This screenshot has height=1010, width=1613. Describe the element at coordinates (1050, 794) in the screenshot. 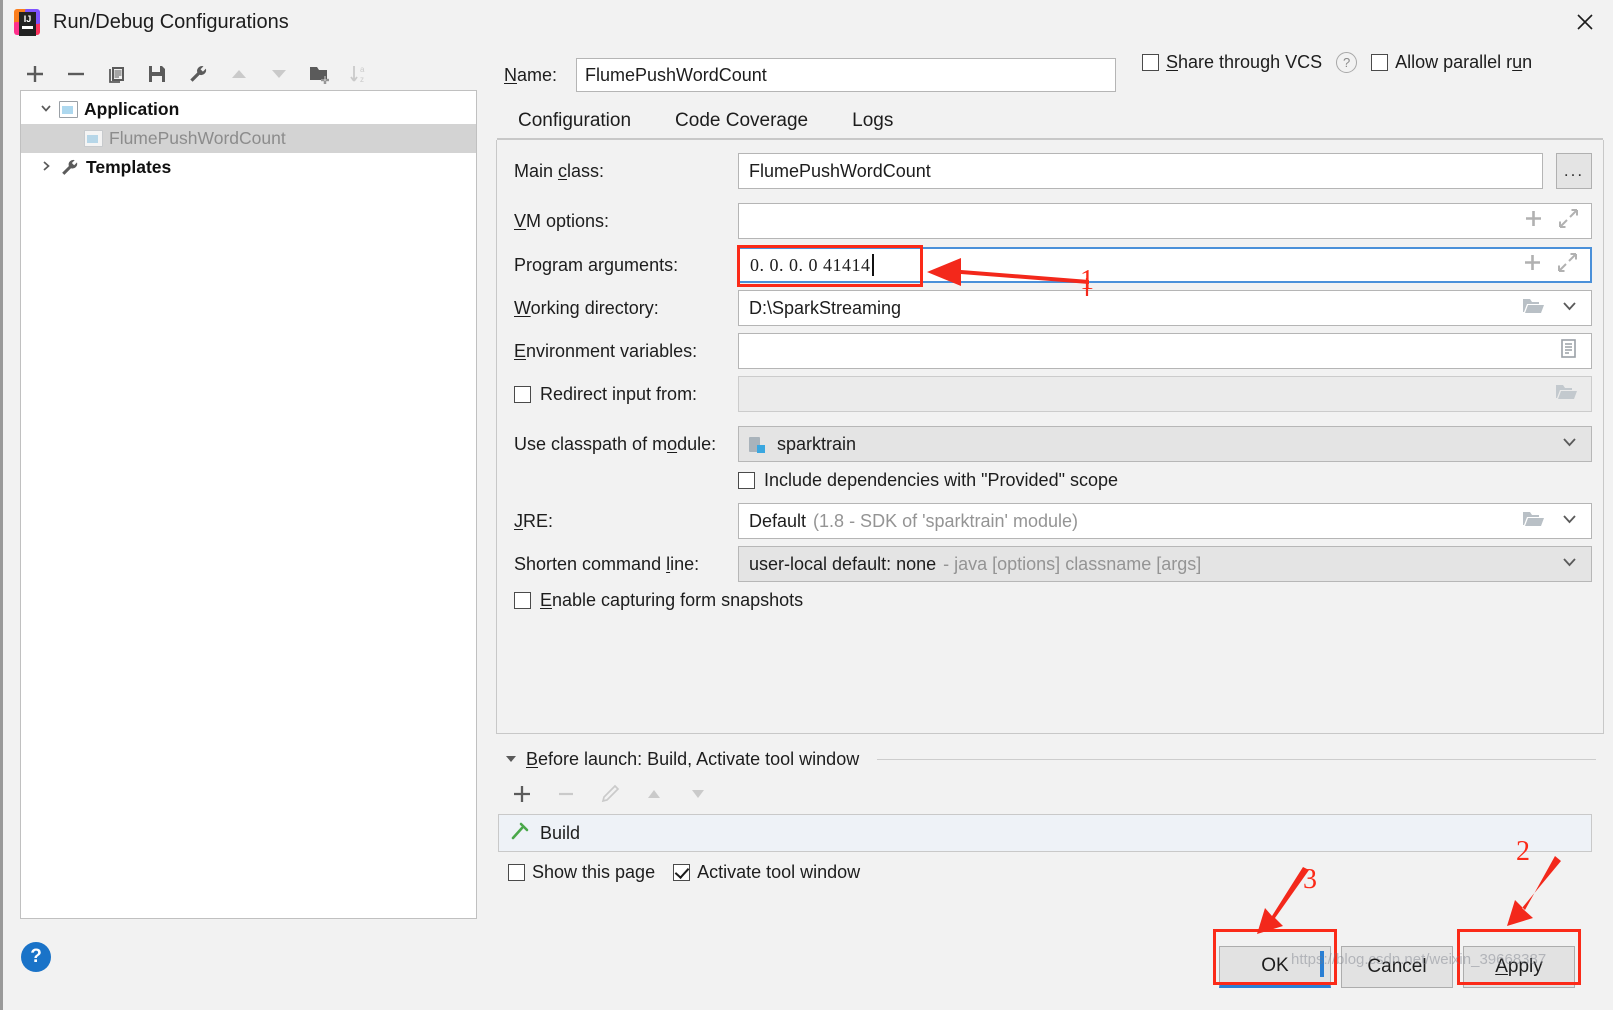

I see `before-launch-toolbar` at that location.